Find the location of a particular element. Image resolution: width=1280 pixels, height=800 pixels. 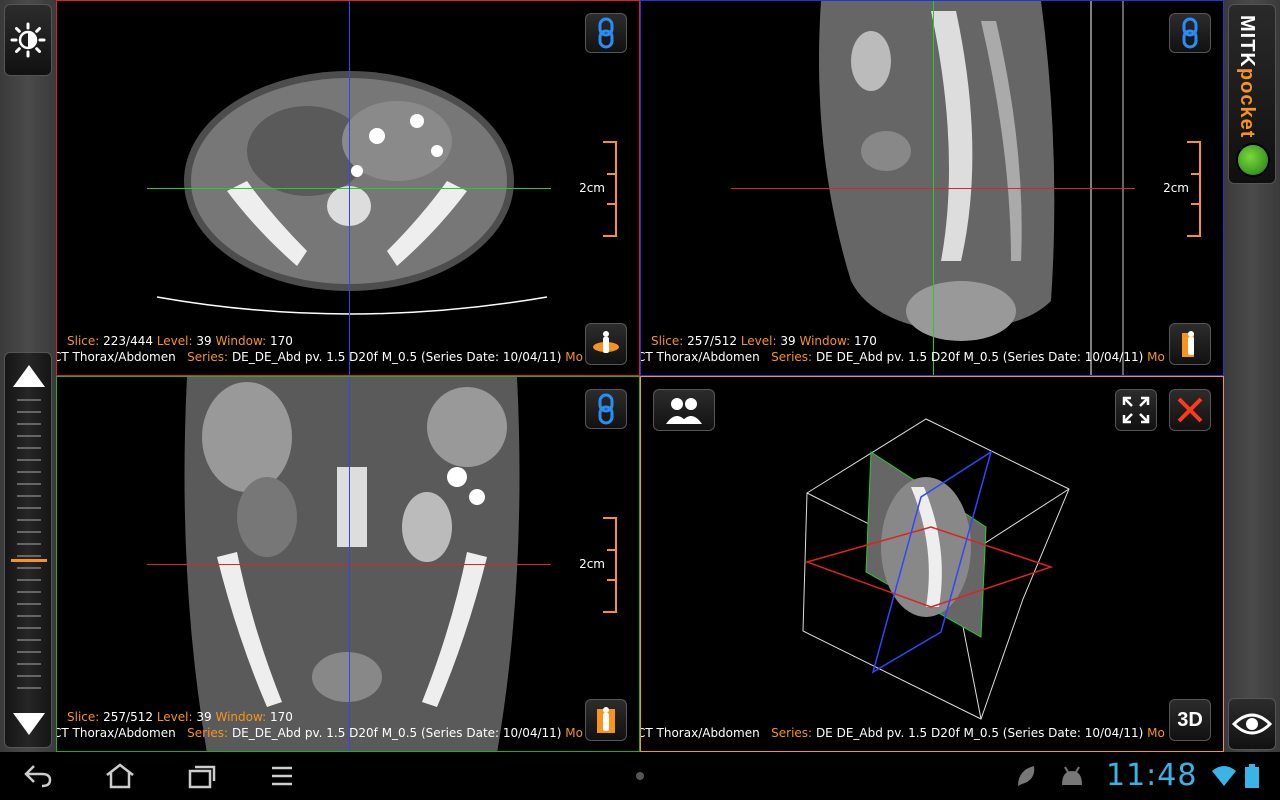

brightness-icon is located at coordinates (28, 40).